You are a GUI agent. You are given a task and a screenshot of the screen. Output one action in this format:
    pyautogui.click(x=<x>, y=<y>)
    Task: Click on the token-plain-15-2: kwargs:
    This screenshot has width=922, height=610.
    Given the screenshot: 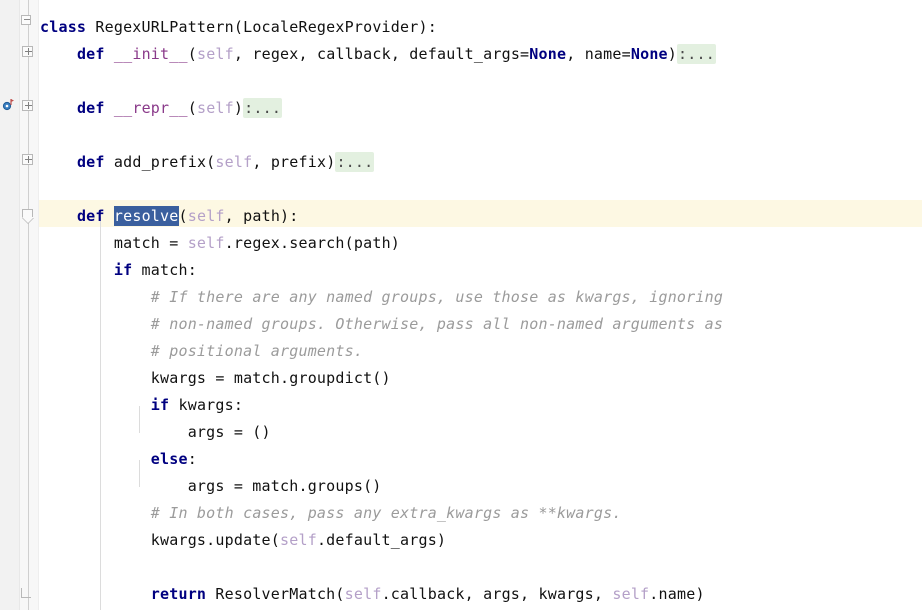 What is the action you would take?
    pyautogui.click(x=206, y=405)
    